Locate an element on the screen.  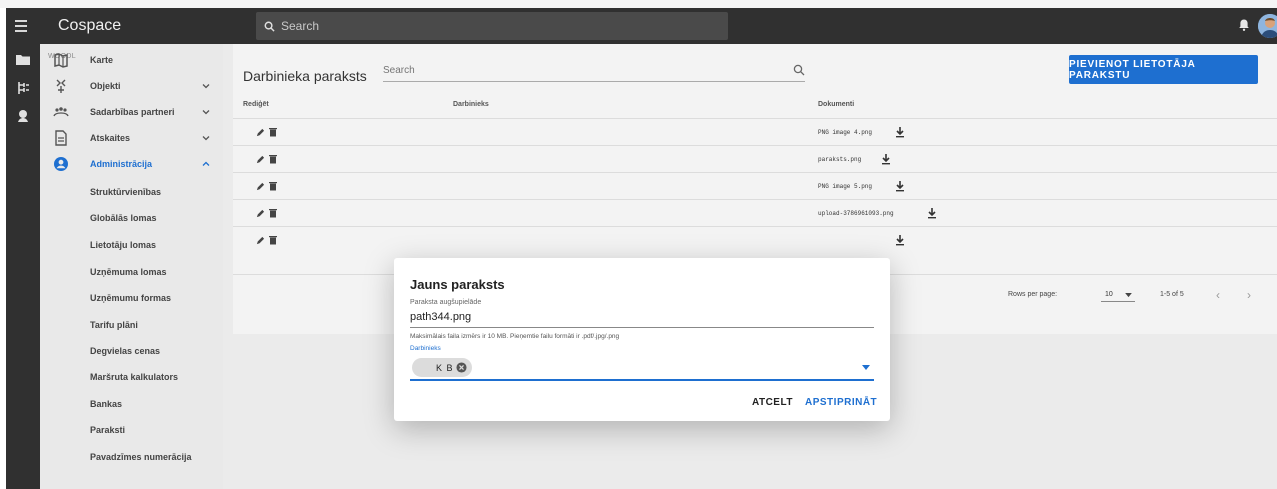
remove-chip-icon is located at coordinates (461, 367).